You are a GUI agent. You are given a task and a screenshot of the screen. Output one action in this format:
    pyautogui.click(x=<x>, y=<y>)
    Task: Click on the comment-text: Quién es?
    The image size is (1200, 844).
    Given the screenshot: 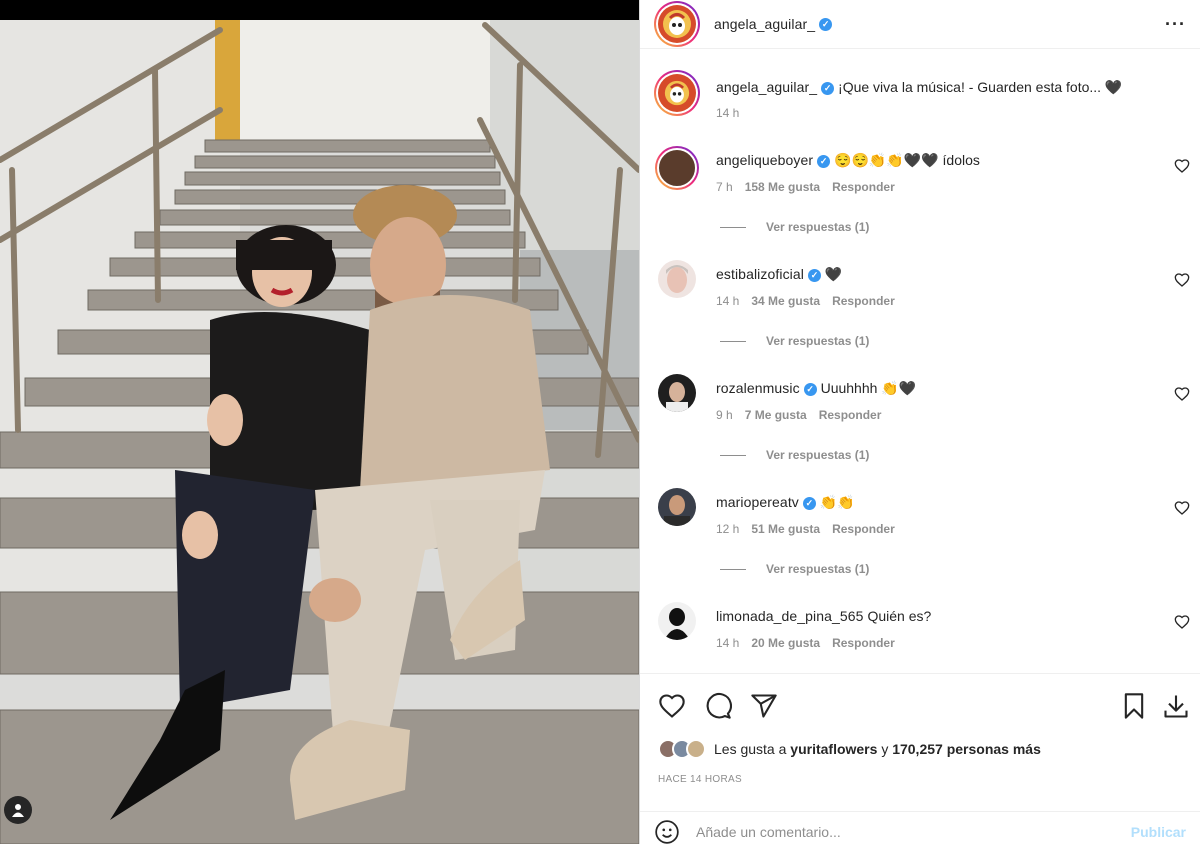 What is the action you would take?
    pyautogui.click(x=899, y=616)
    